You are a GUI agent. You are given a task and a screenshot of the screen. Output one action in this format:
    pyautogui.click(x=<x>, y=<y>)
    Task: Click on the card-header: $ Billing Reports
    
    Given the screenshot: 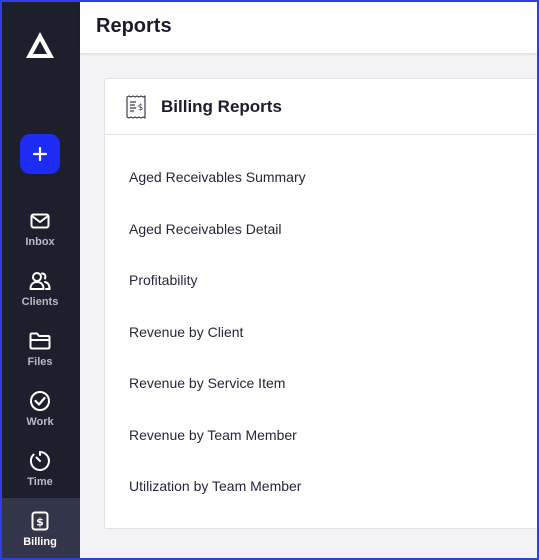 What is the action you would take?
    pyautogui.click(x=322, y=107)
    